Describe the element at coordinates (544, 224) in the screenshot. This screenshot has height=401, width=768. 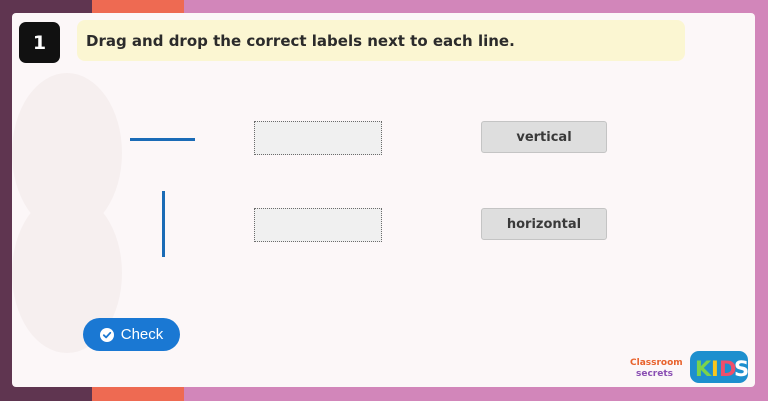
I see `label-horizontal: horizontal` at that location.